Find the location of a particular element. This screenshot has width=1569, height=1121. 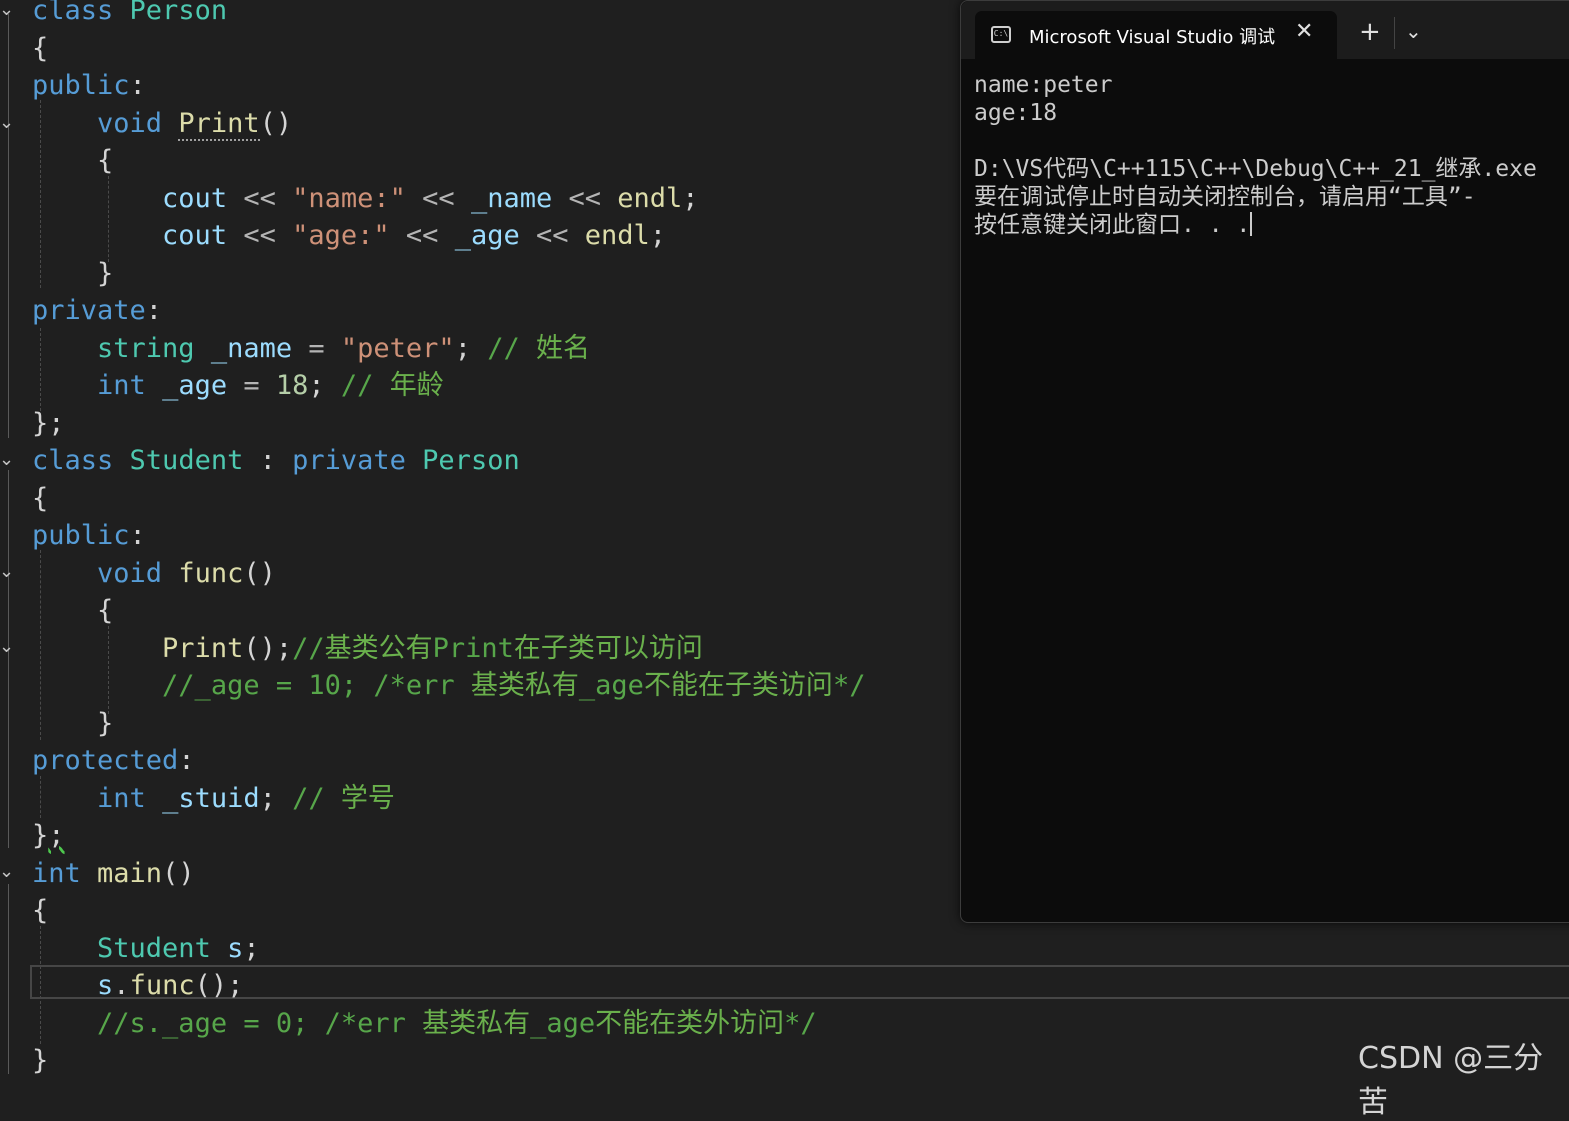

code-line: cout << "age:" << _age << endl; is located at coordinates (349, 235).